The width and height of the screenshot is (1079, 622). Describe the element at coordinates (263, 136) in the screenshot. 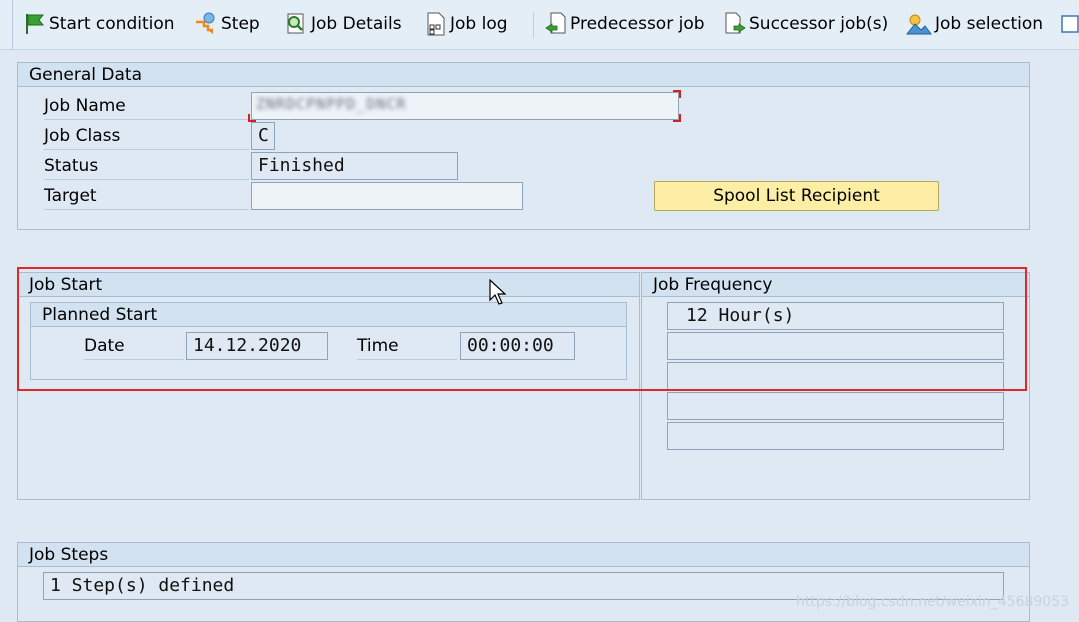

I see `job-class-field: C` at that location.